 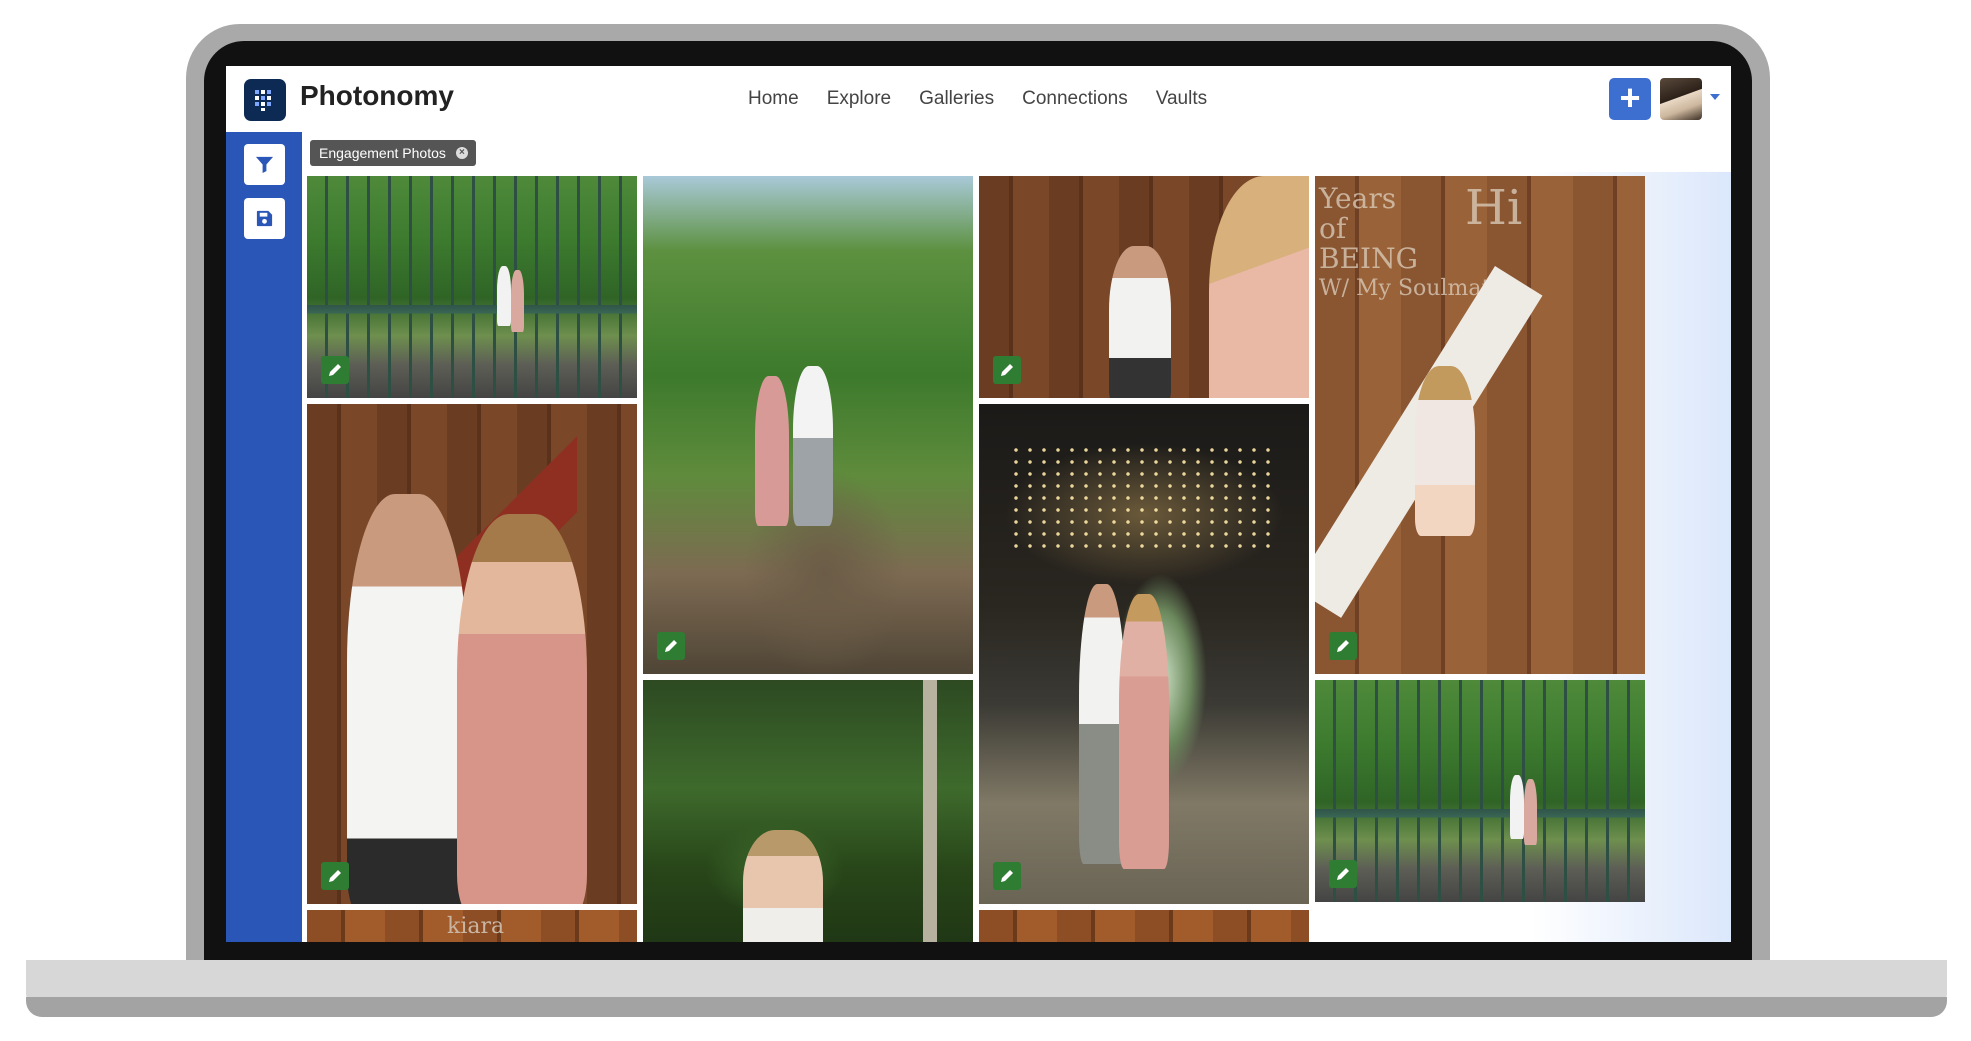 I want to click on close-icon: ×, so click(x=461, y=153).